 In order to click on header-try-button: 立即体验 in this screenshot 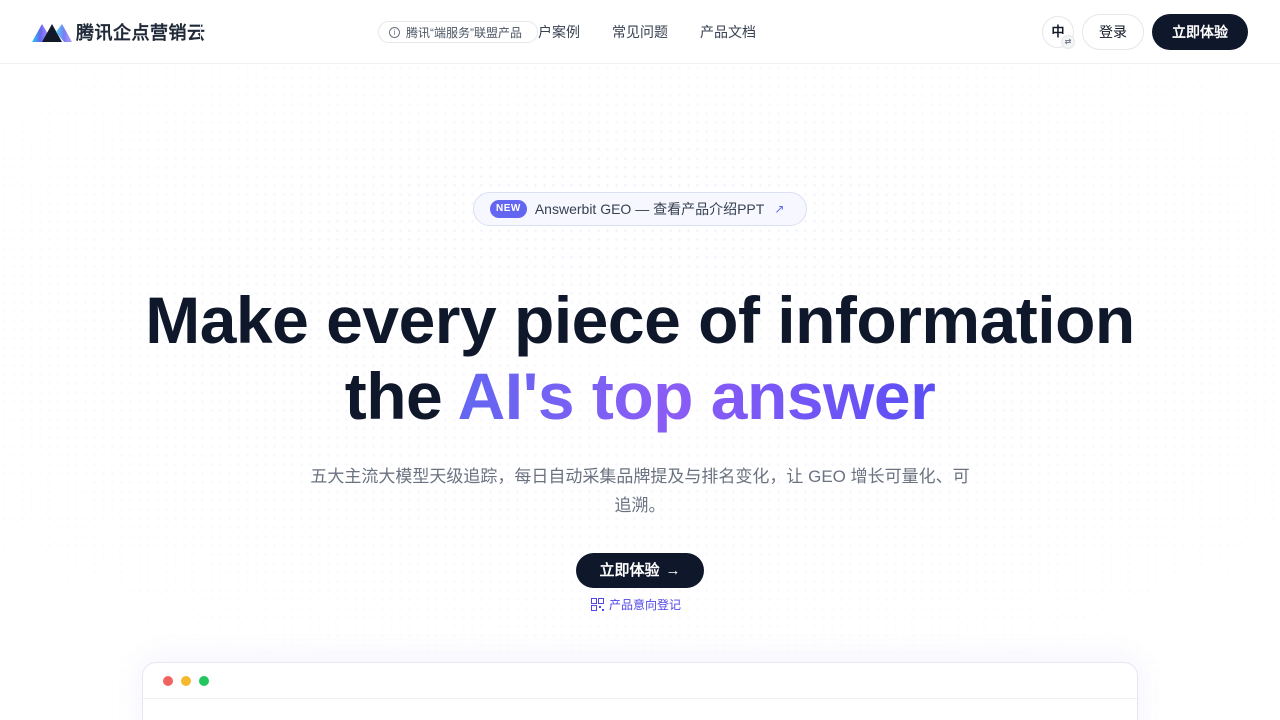, I will do `click(1200, 32)`.